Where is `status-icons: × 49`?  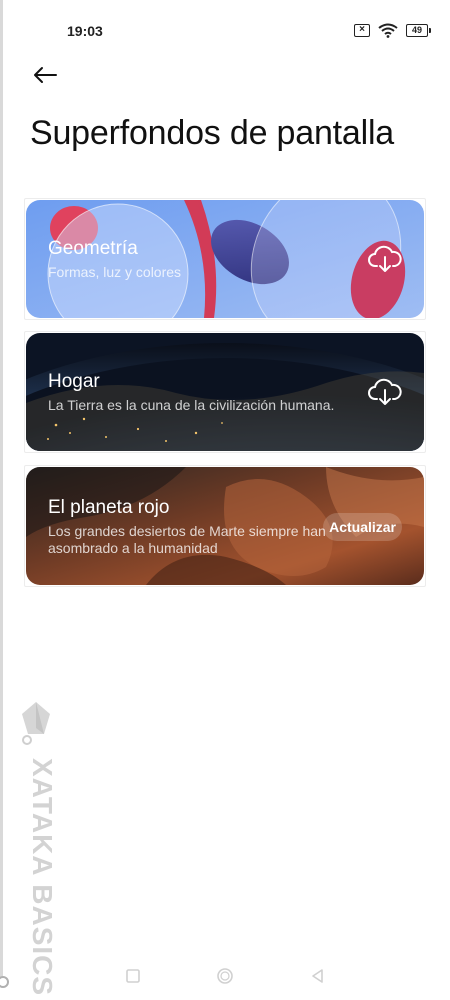 status-icons: × 49 is located at coordinates (392, 30).